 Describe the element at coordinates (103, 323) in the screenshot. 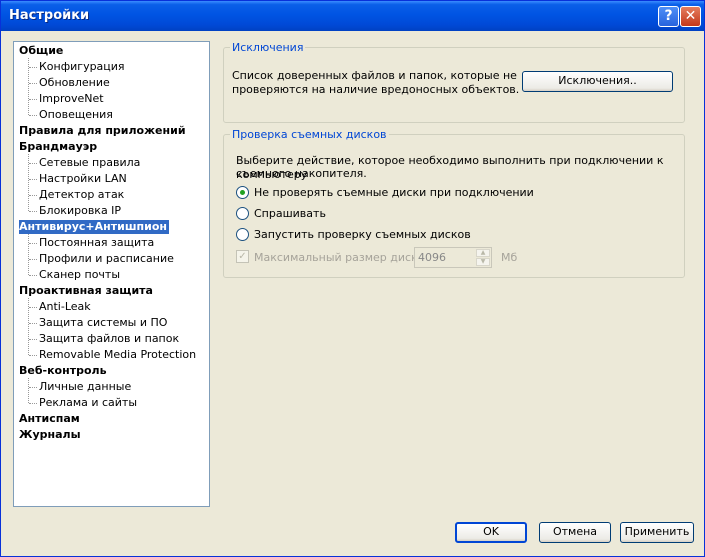

I see `tree-item: Защита системы и ПО` at that location.